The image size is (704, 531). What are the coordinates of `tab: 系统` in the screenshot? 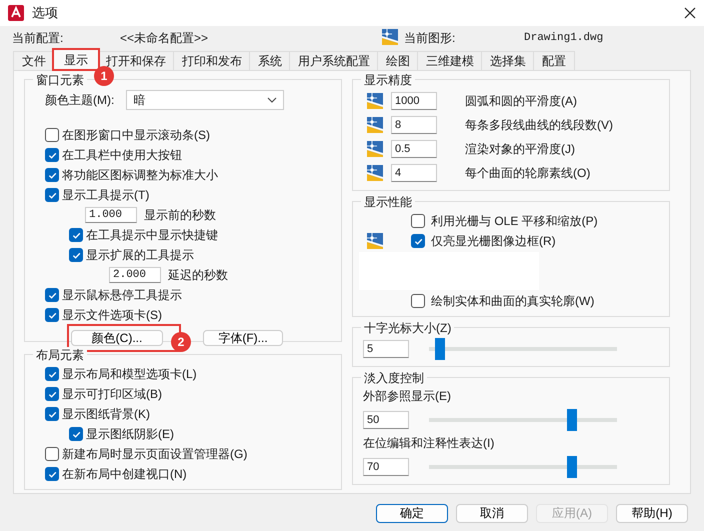 It's located at (270, 60).